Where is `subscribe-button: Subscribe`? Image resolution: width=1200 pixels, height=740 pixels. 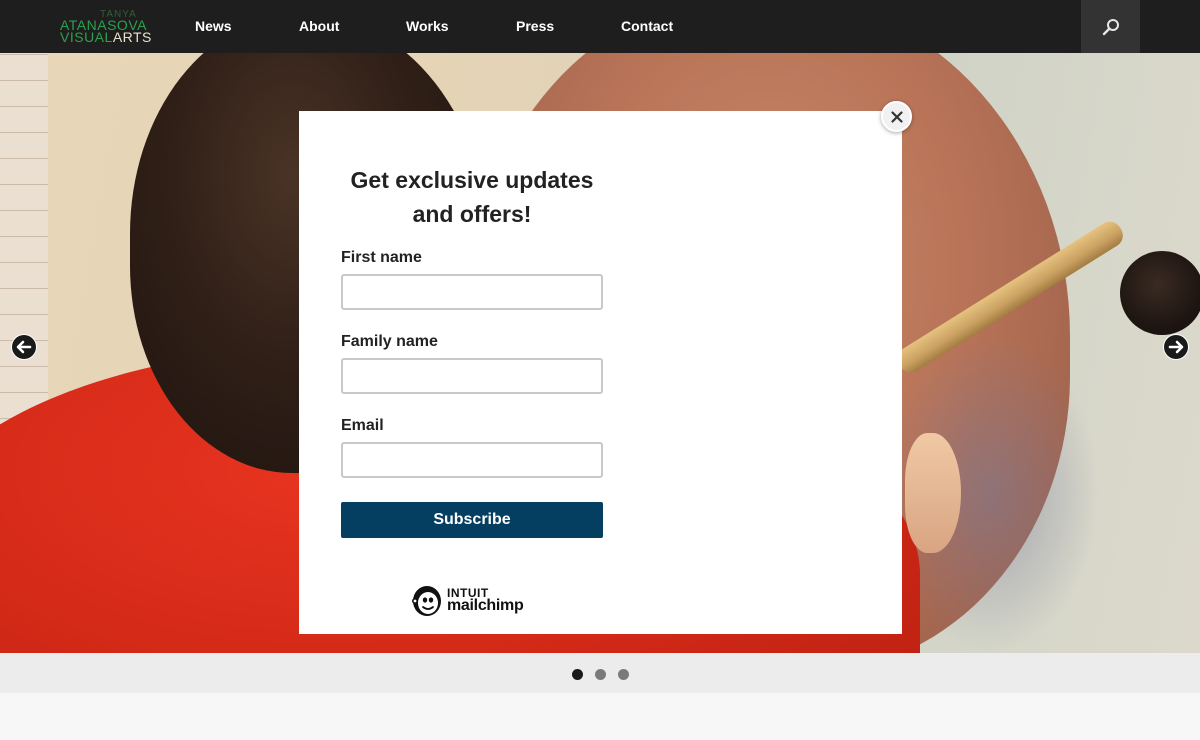
subscribe-button: Subscribe is located at coordinates (472, 520).